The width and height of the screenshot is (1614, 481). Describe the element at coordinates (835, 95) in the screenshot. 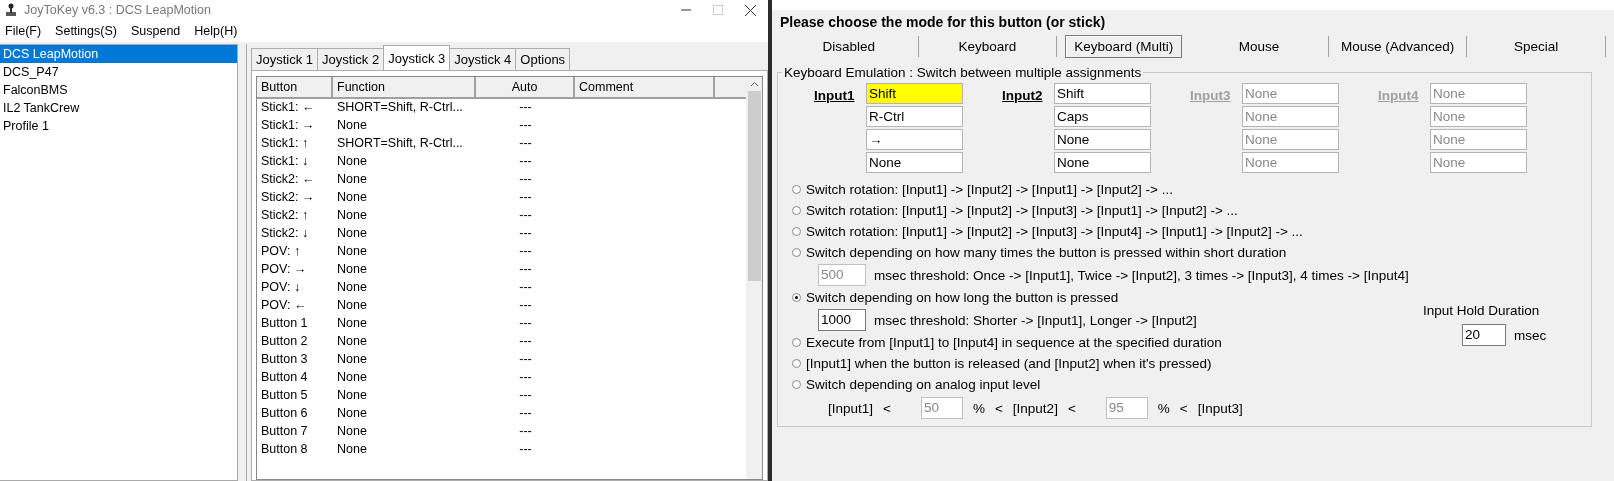

I see `input-label: Input1` at that location.